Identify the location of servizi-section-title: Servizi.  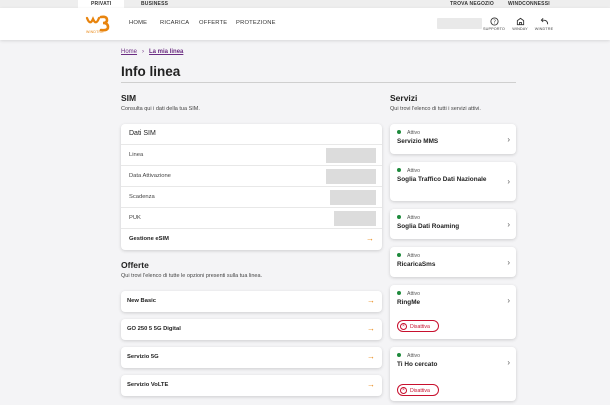
(404, 98).